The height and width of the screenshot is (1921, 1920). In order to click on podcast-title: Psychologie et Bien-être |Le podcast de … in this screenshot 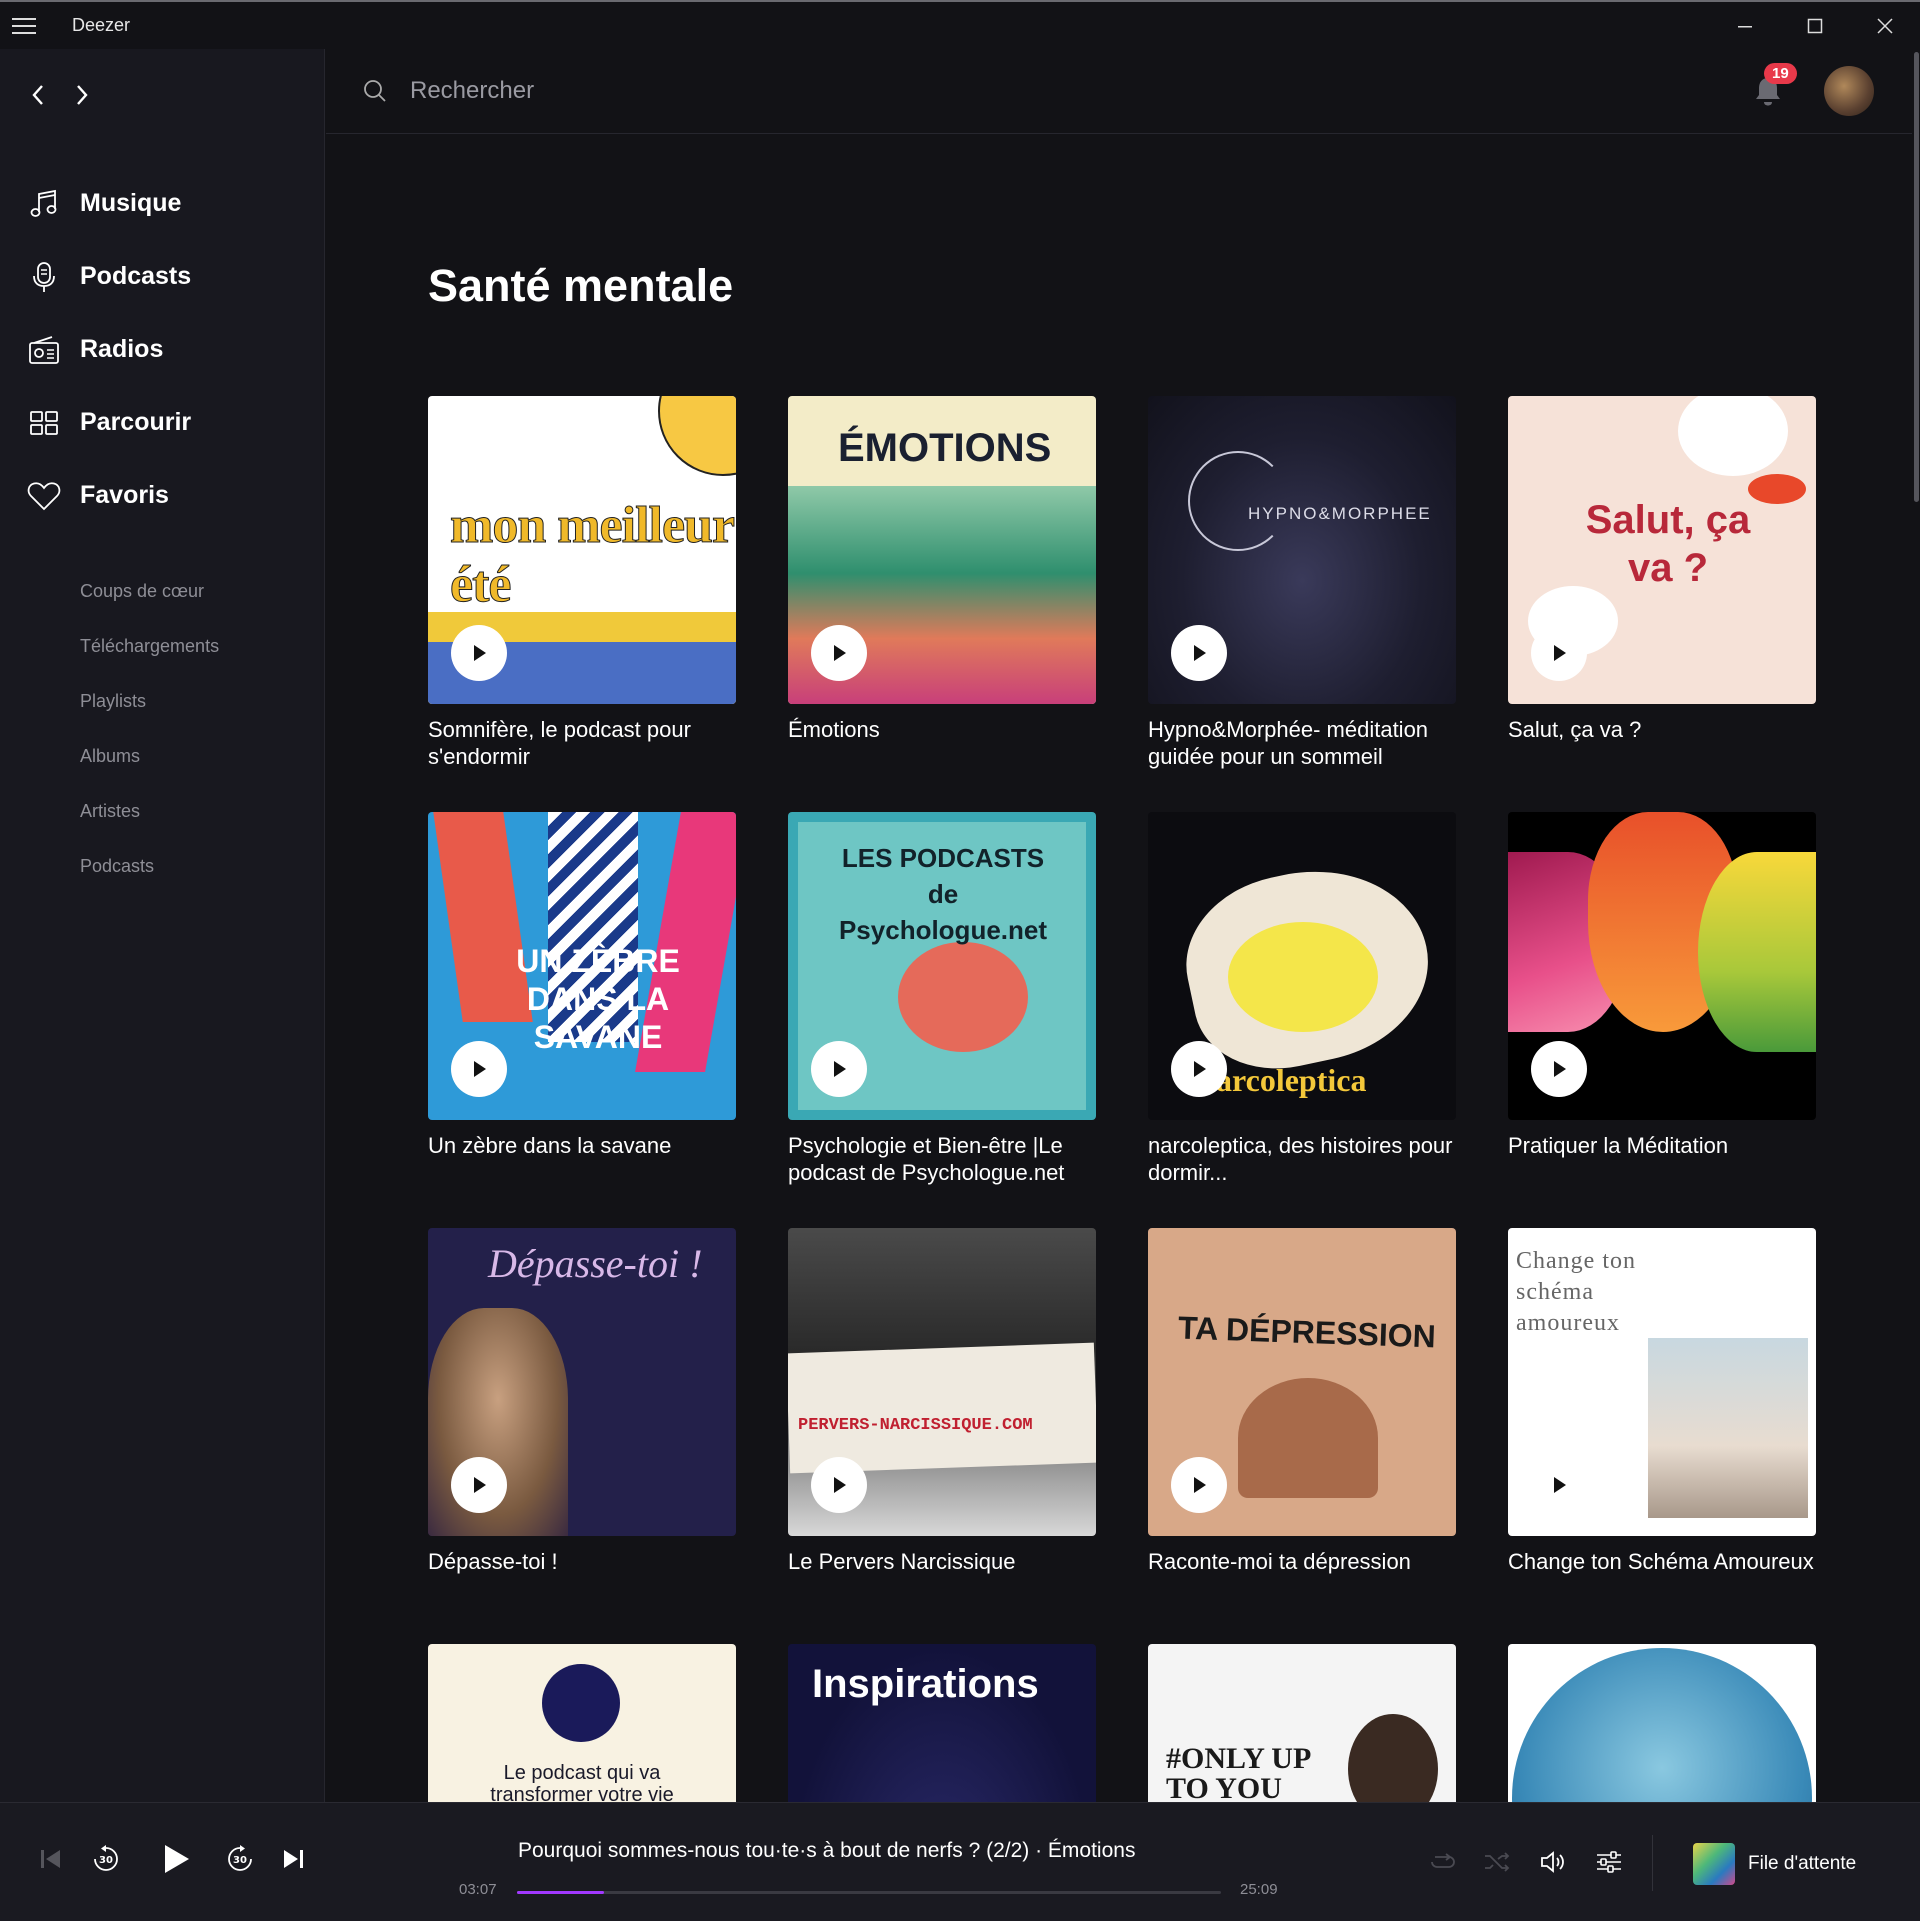, I will do `click(942, 1159)`.